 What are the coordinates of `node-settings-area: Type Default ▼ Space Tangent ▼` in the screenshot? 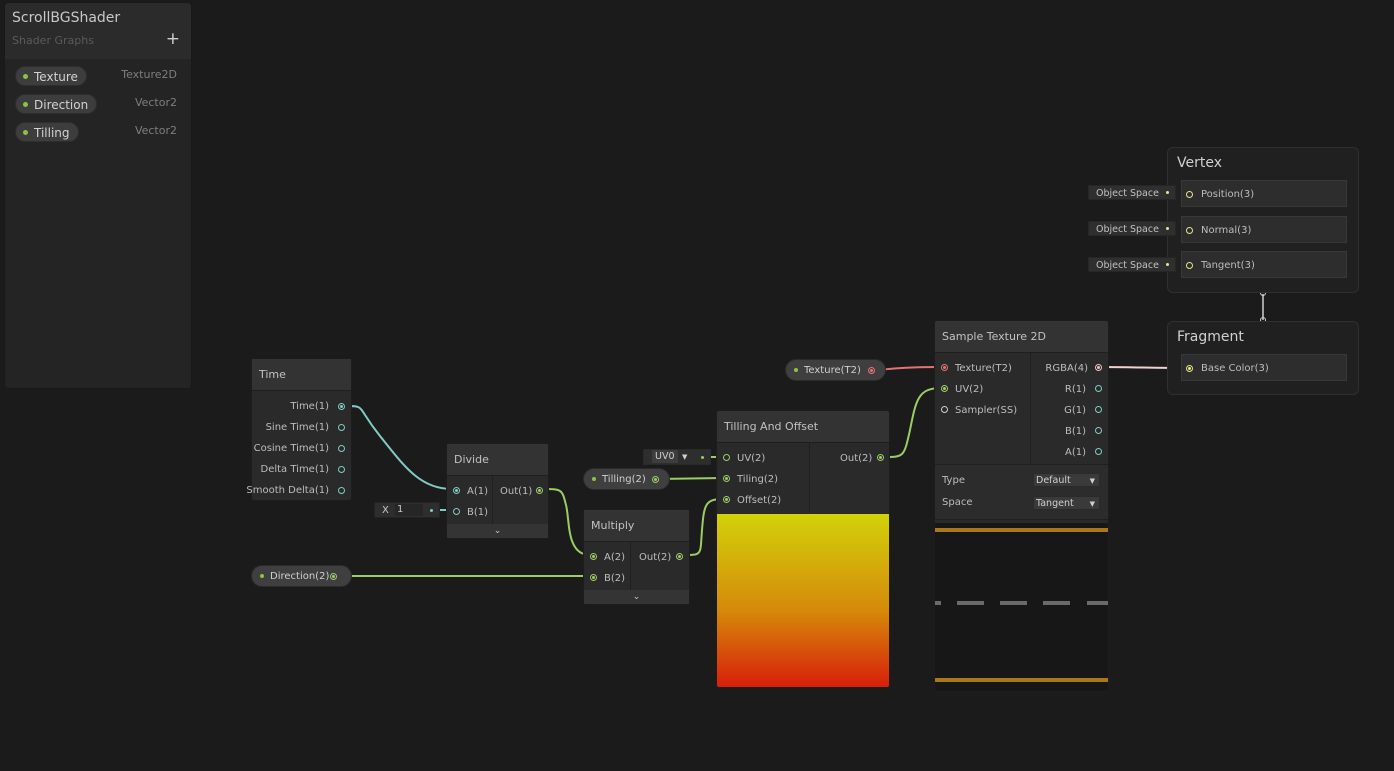 It's located at (1021, 492).